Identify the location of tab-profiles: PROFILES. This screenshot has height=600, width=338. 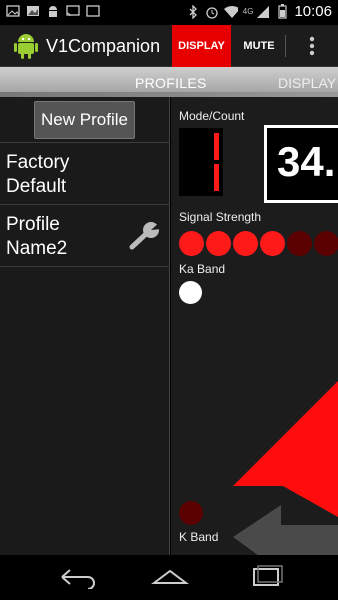
(171, 83).